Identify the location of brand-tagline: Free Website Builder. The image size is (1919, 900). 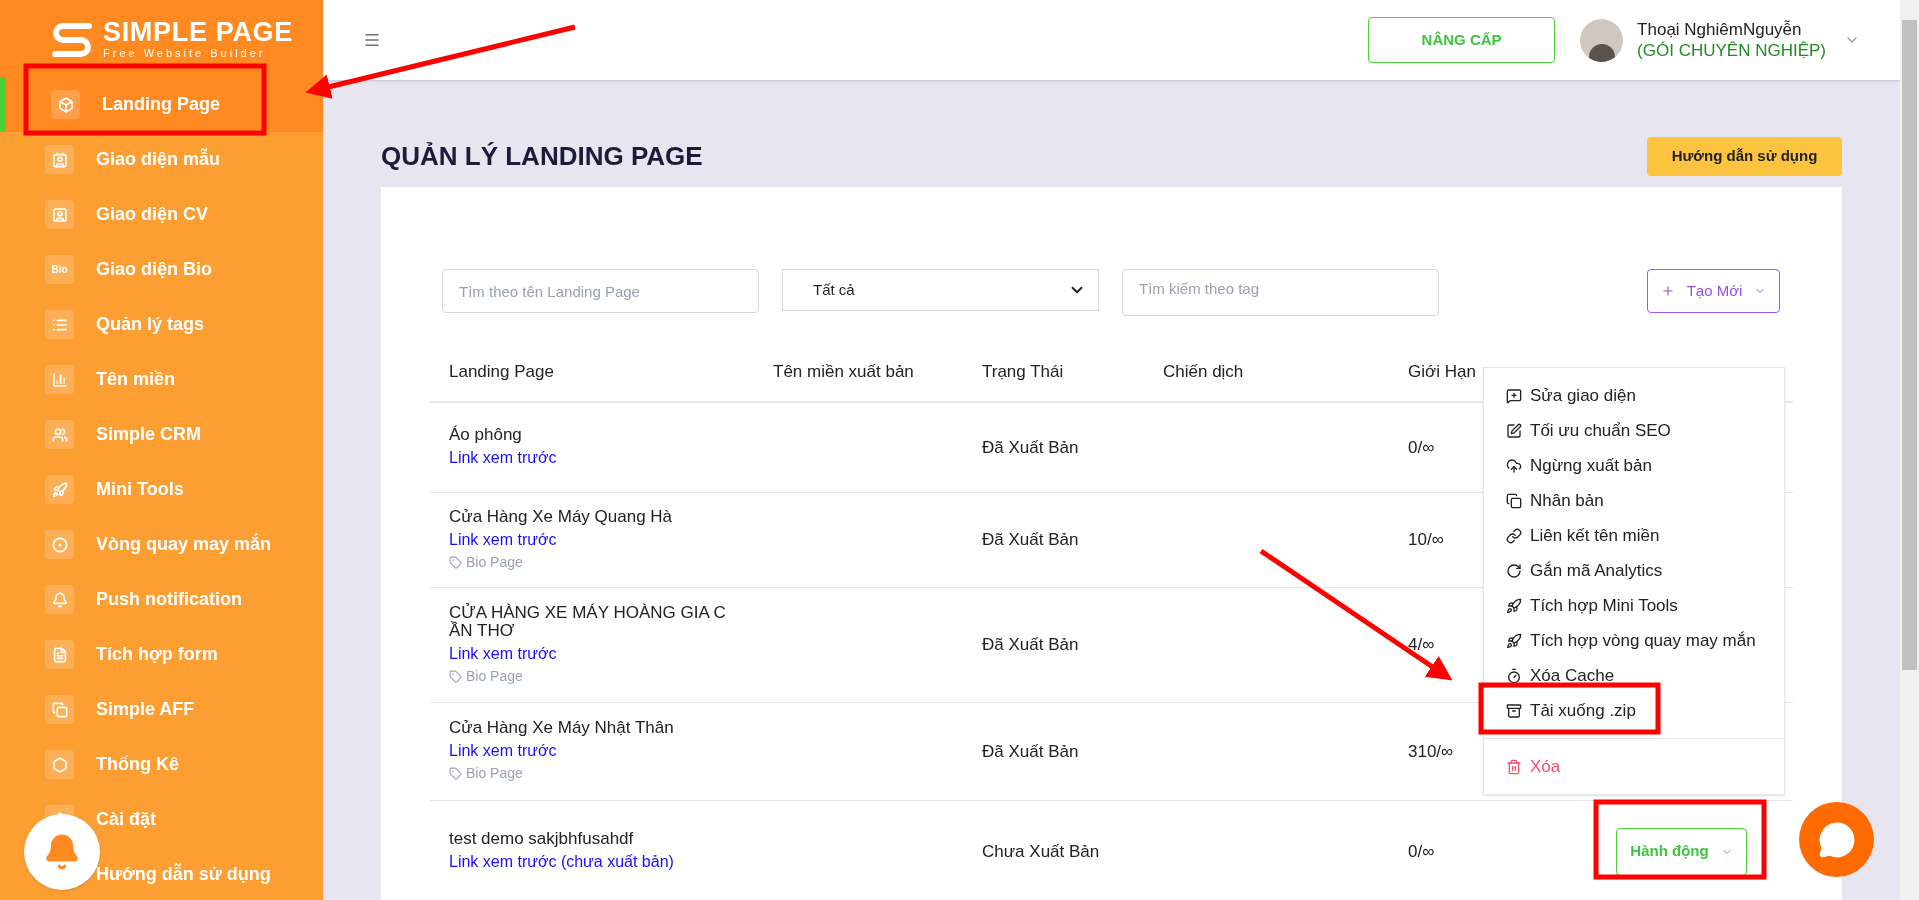
(185, 53).